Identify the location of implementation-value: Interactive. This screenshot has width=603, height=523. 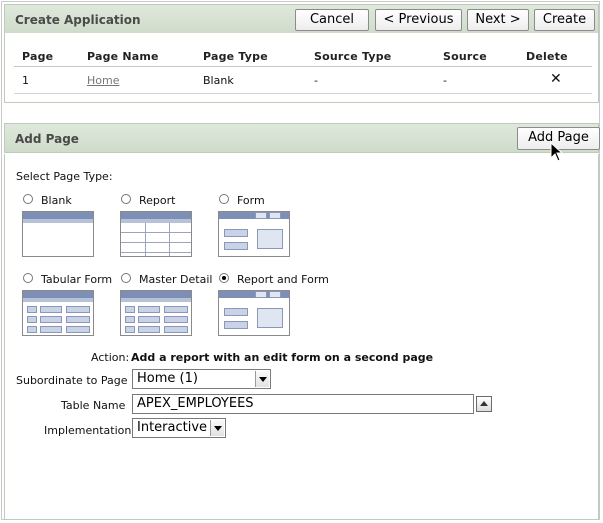
(172, 427).